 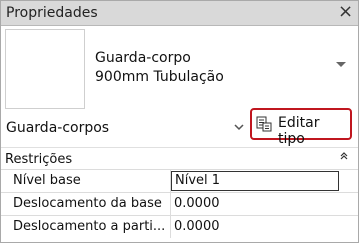 What do you see at coordinates (52, 13) in the screenshot?
I see `palette-title: Propriedades` at bounding box center [52, 13].